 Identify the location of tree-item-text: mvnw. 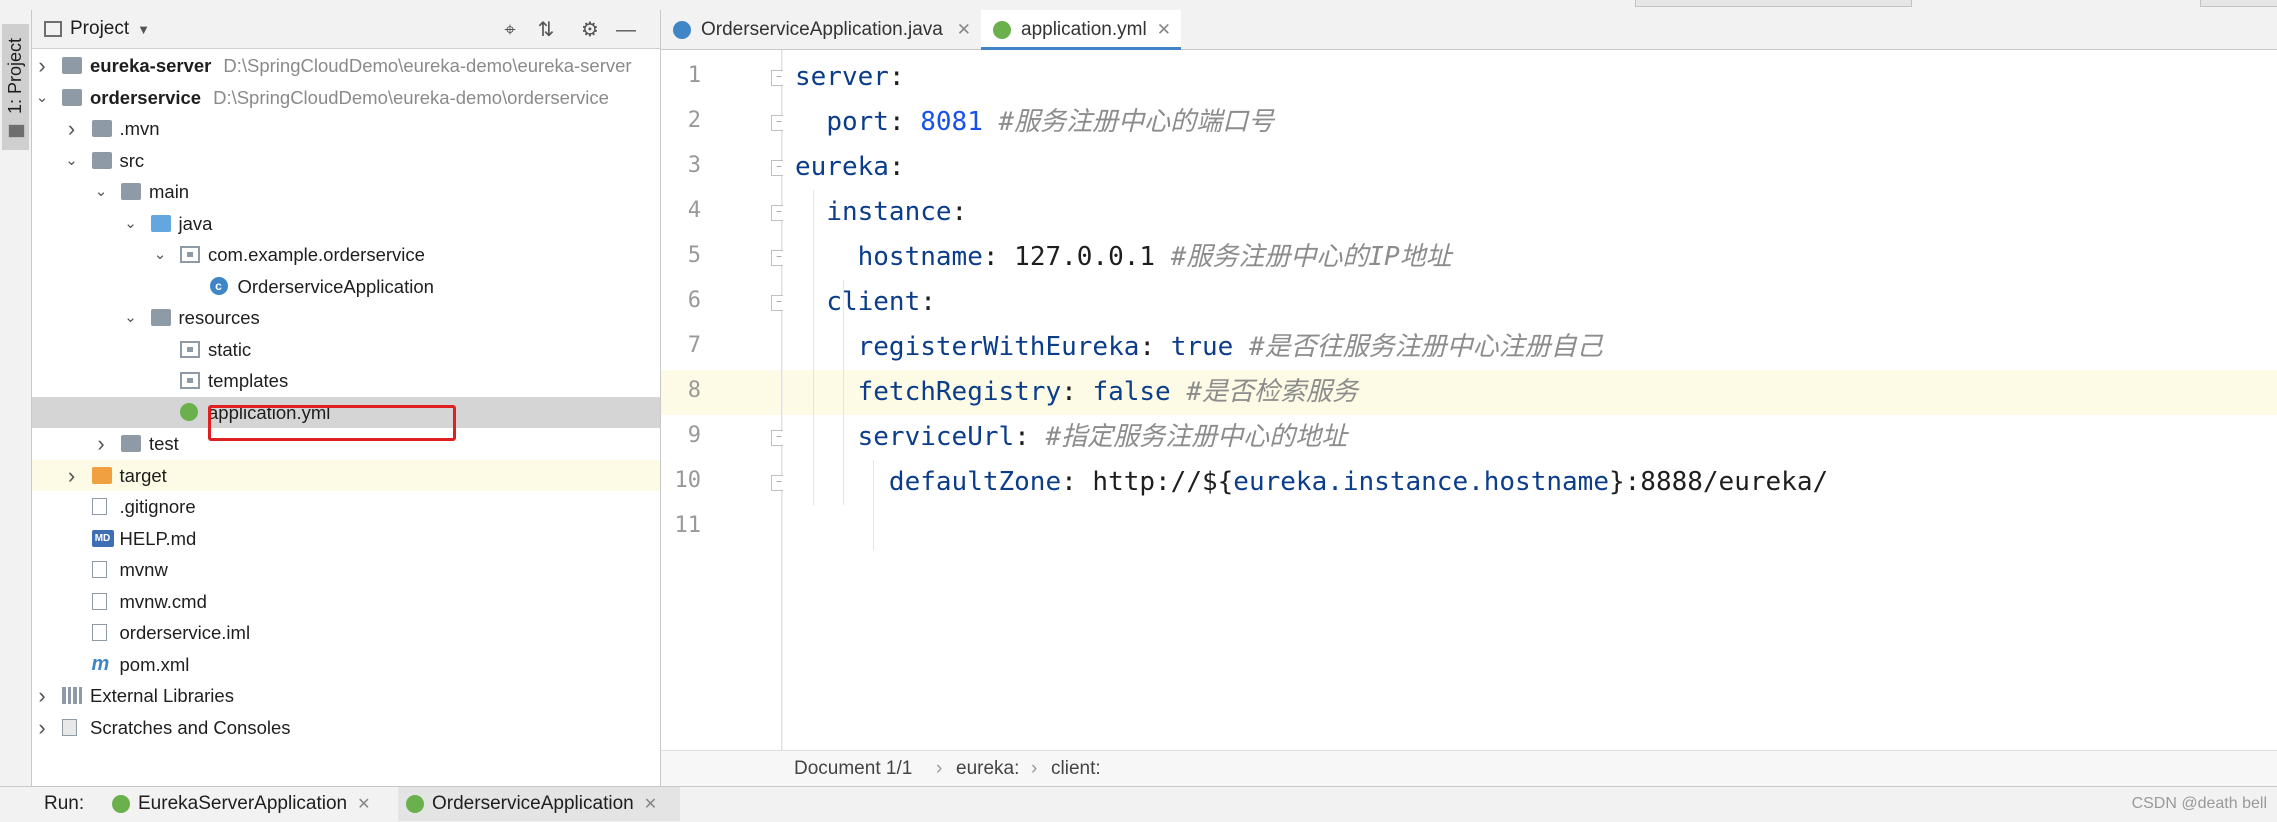
(144, 570).